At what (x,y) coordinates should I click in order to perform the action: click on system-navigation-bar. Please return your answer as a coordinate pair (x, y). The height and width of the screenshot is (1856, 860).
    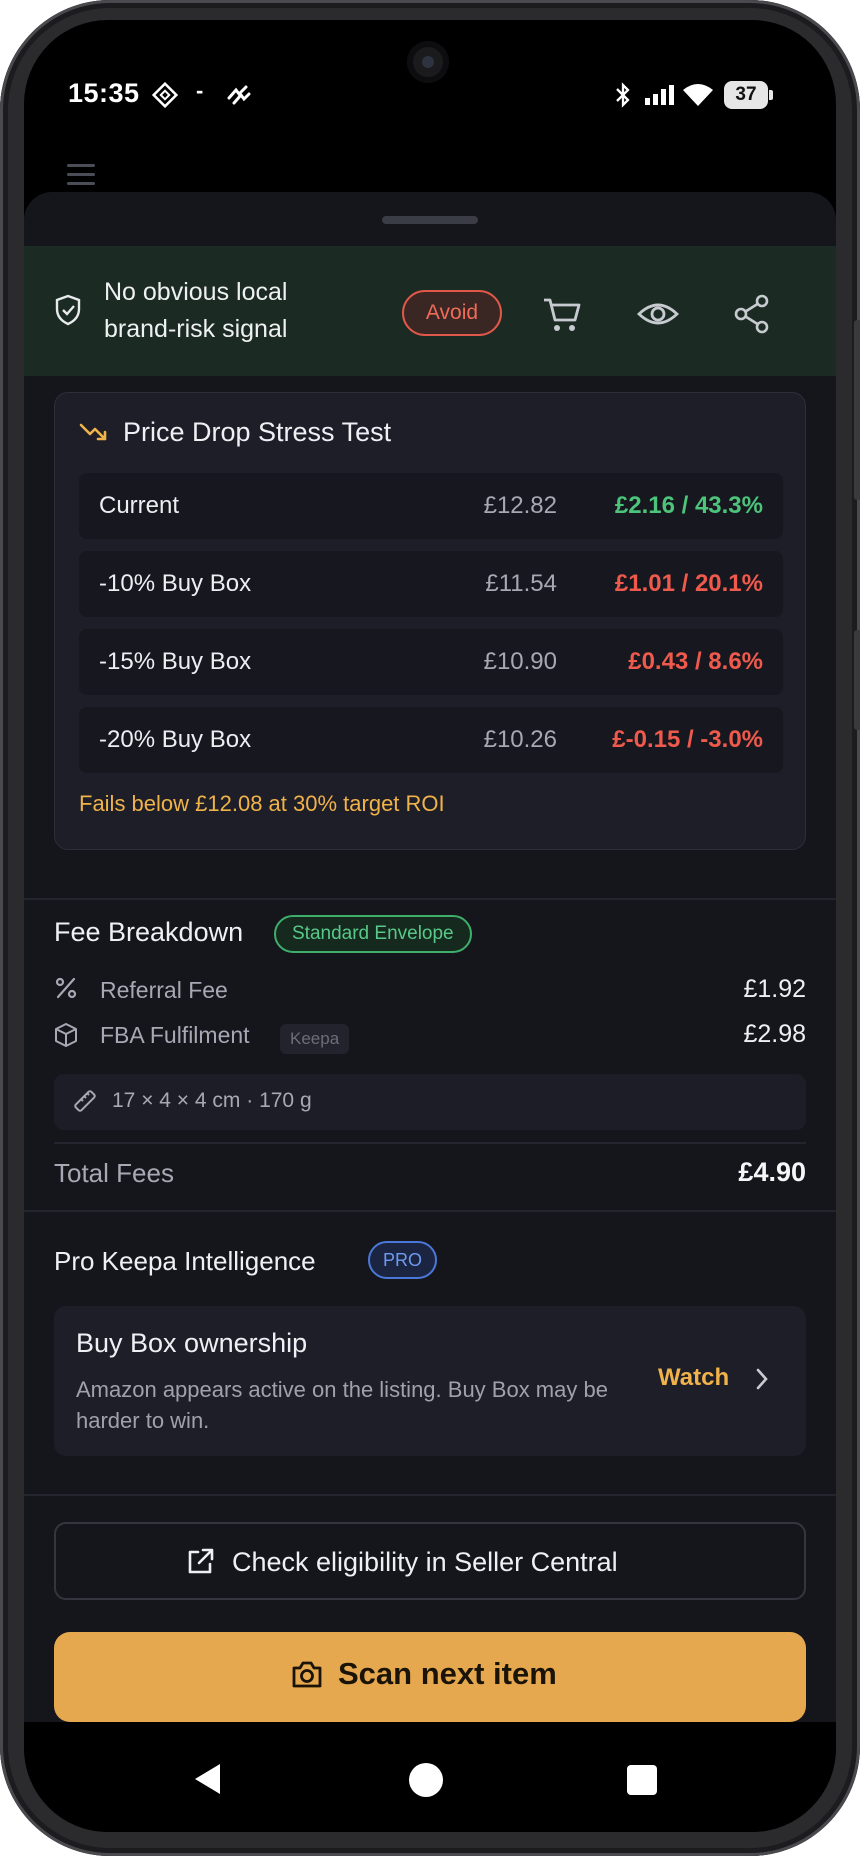
    Looking at the image, I should click on (430, 1777).